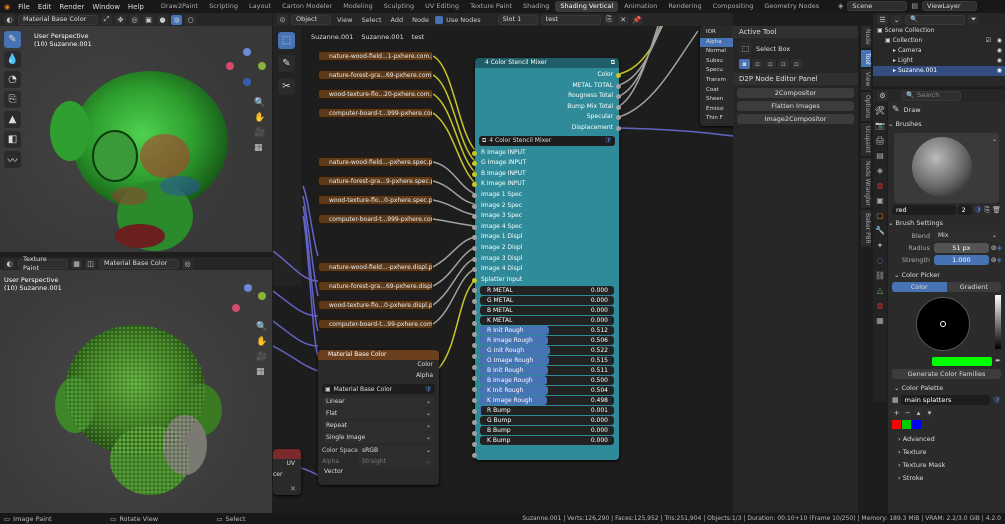 The height and width of the screenshot is (524, 1005). What do you see at coordinates (783, 64) in the screenshot?
I see `mode-invert-icon: ▫` at bounding box center [783, 64].